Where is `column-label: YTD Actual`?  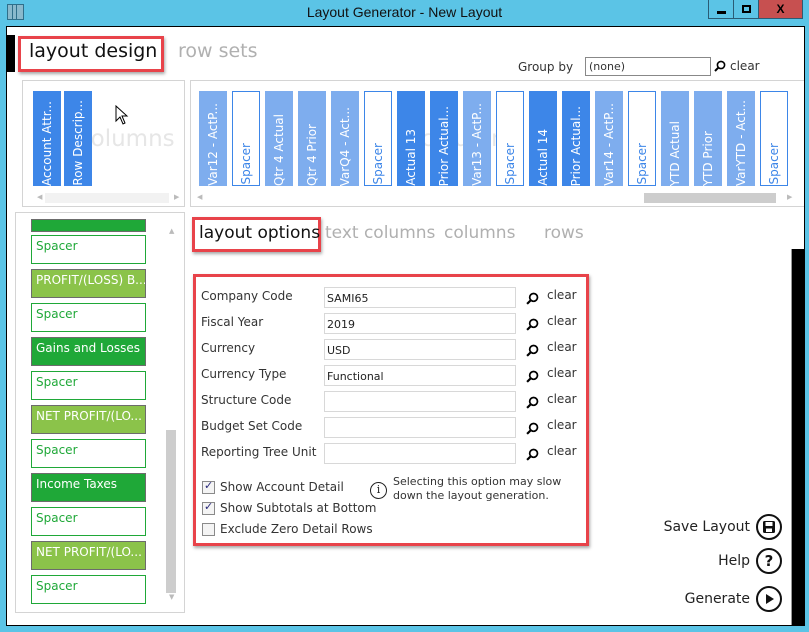
column-label: YTD Actual is located at coordinates (675, 153).